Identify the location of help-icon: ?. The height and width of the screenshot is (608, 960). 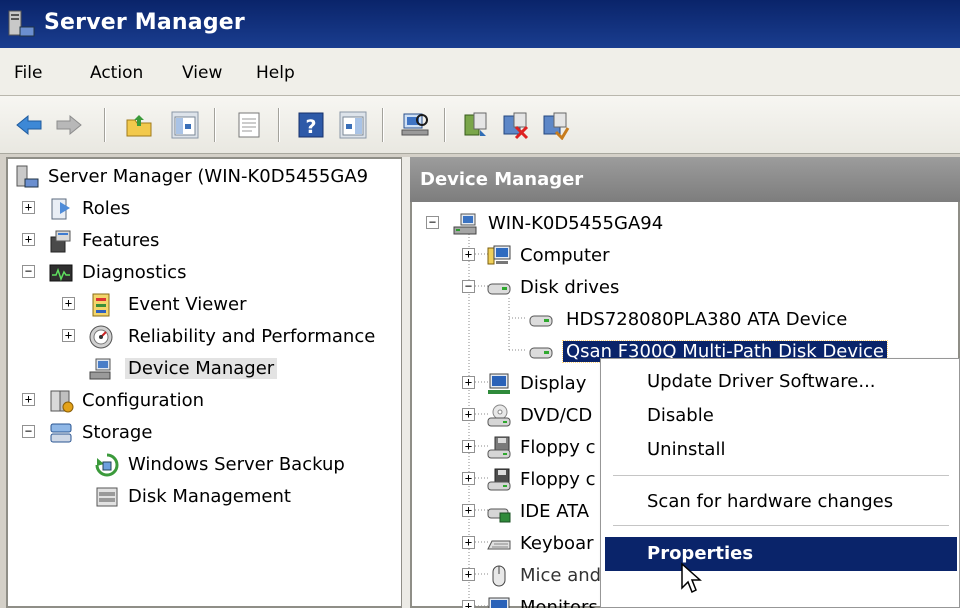
(311, 125).